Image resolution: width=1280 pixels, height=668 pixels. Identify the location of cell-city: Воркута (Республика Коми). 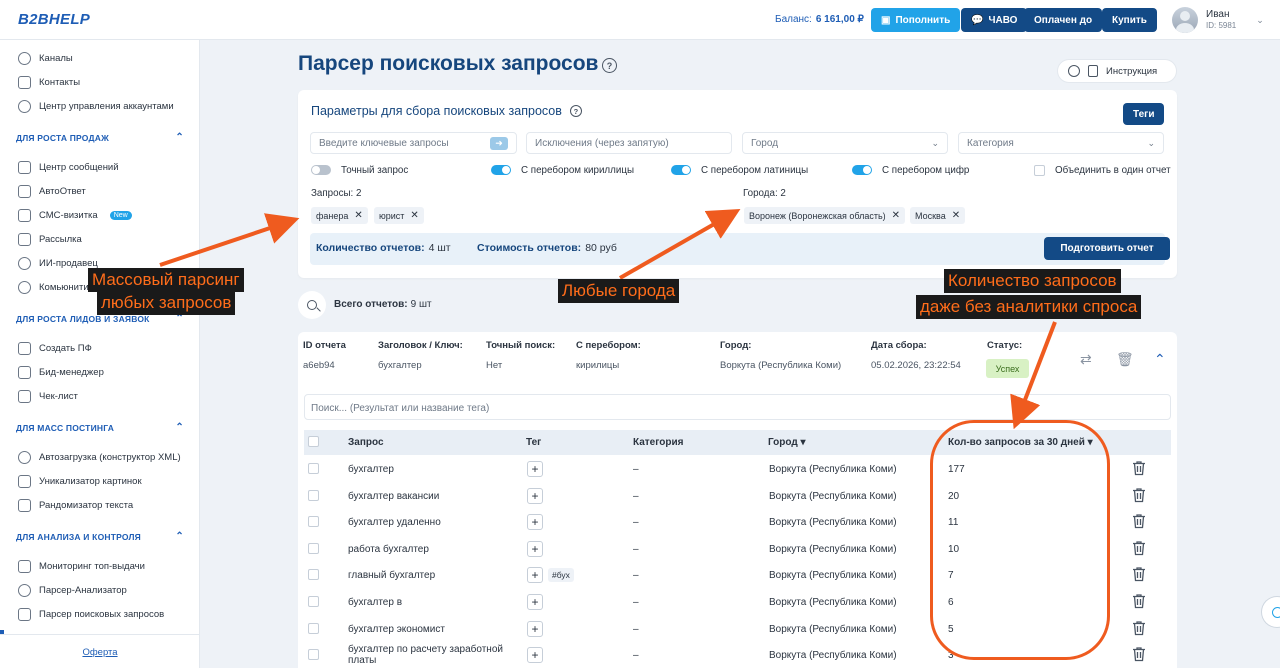
(833, 602).